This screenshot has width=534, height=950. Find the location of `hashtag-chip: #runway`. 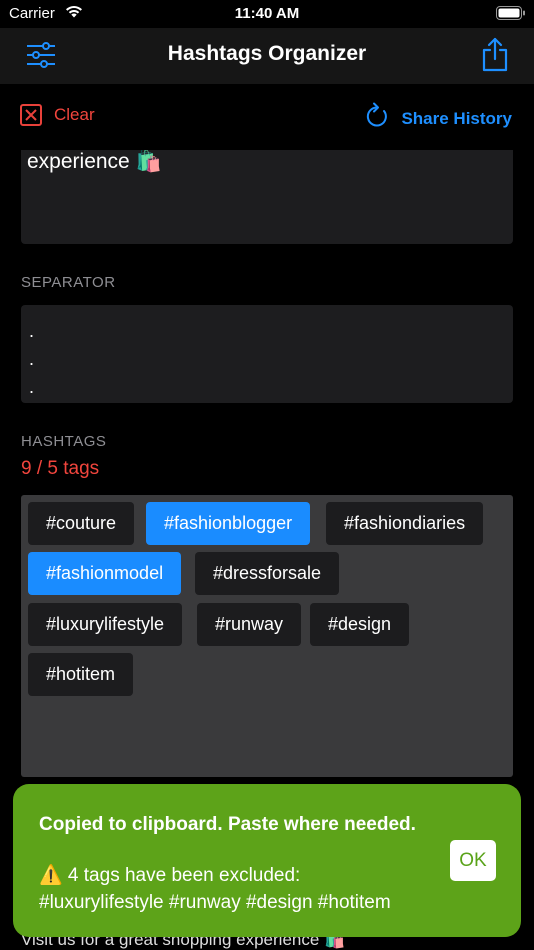

hashtag-chip: #runway is located at coordinates (249, 624).